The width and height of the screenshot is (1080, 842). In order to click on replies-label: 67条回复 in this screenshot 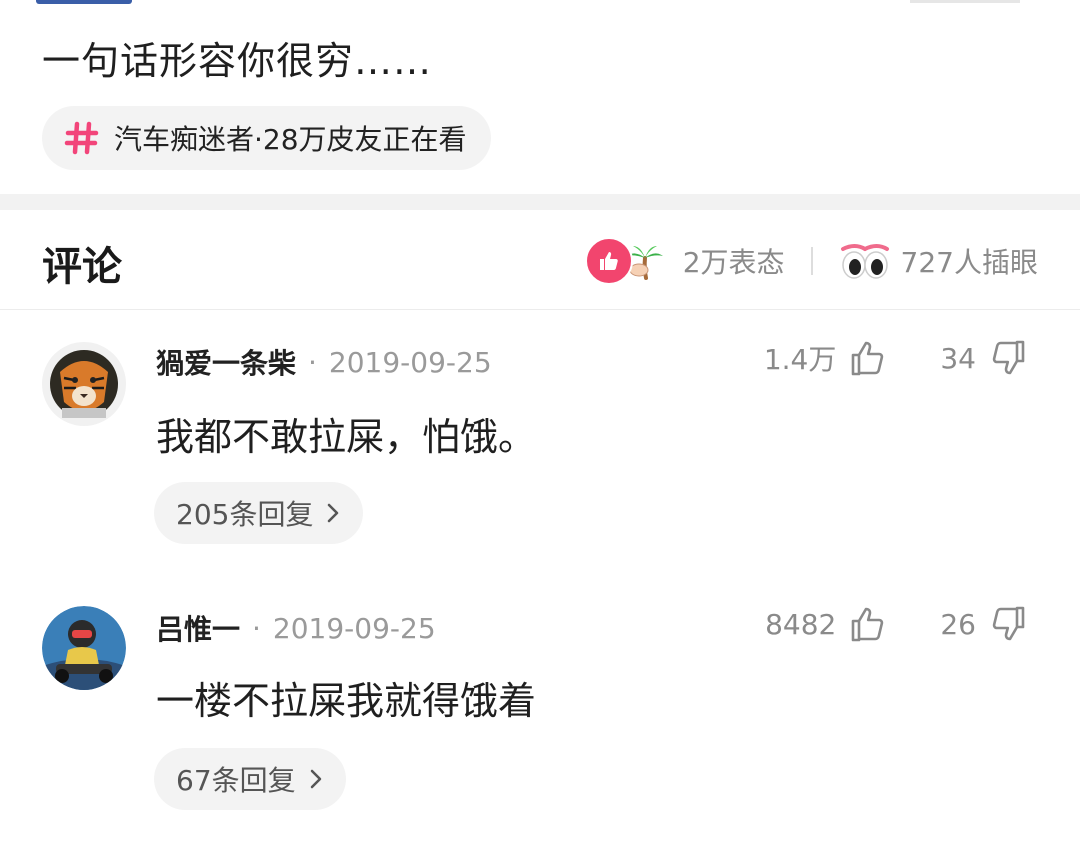, I will do `click(236, 780)`.